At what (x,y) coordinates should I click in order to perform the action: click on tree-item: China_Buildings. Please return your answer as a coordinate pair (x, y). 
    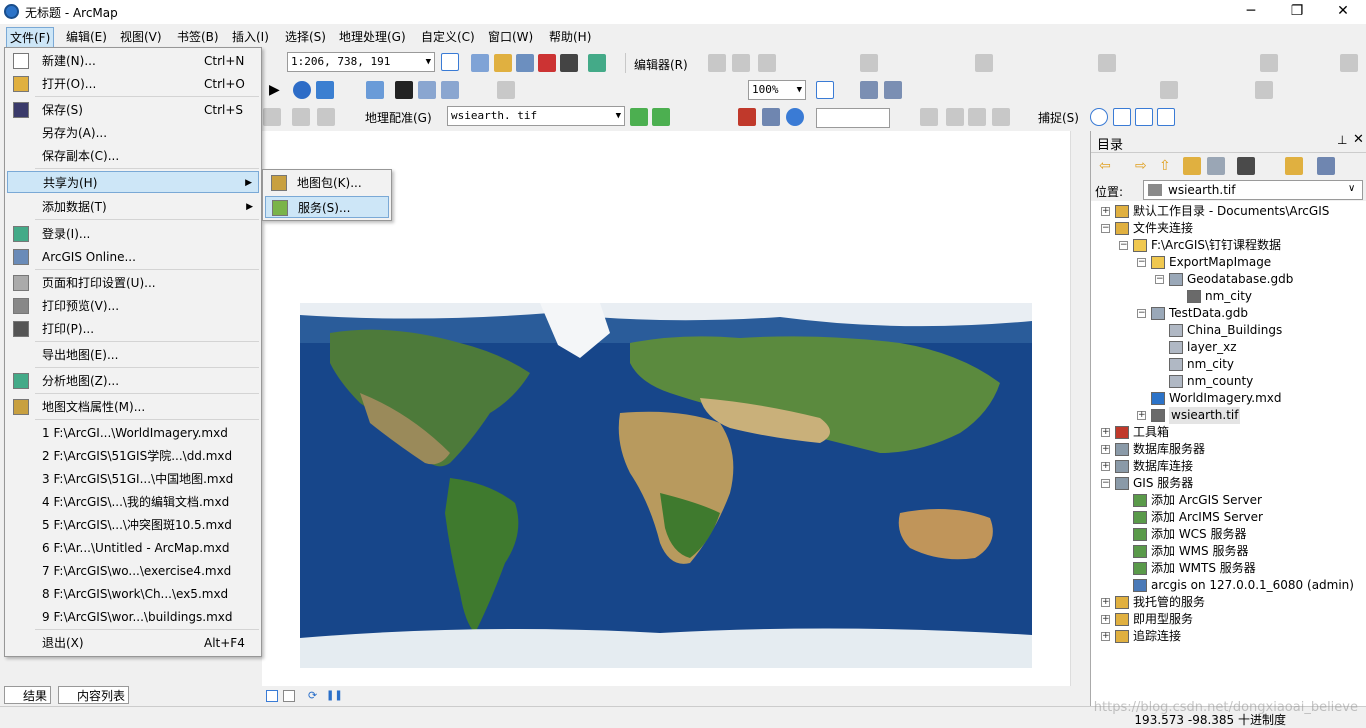
    Looking at the image, I should click on (1228, 330).